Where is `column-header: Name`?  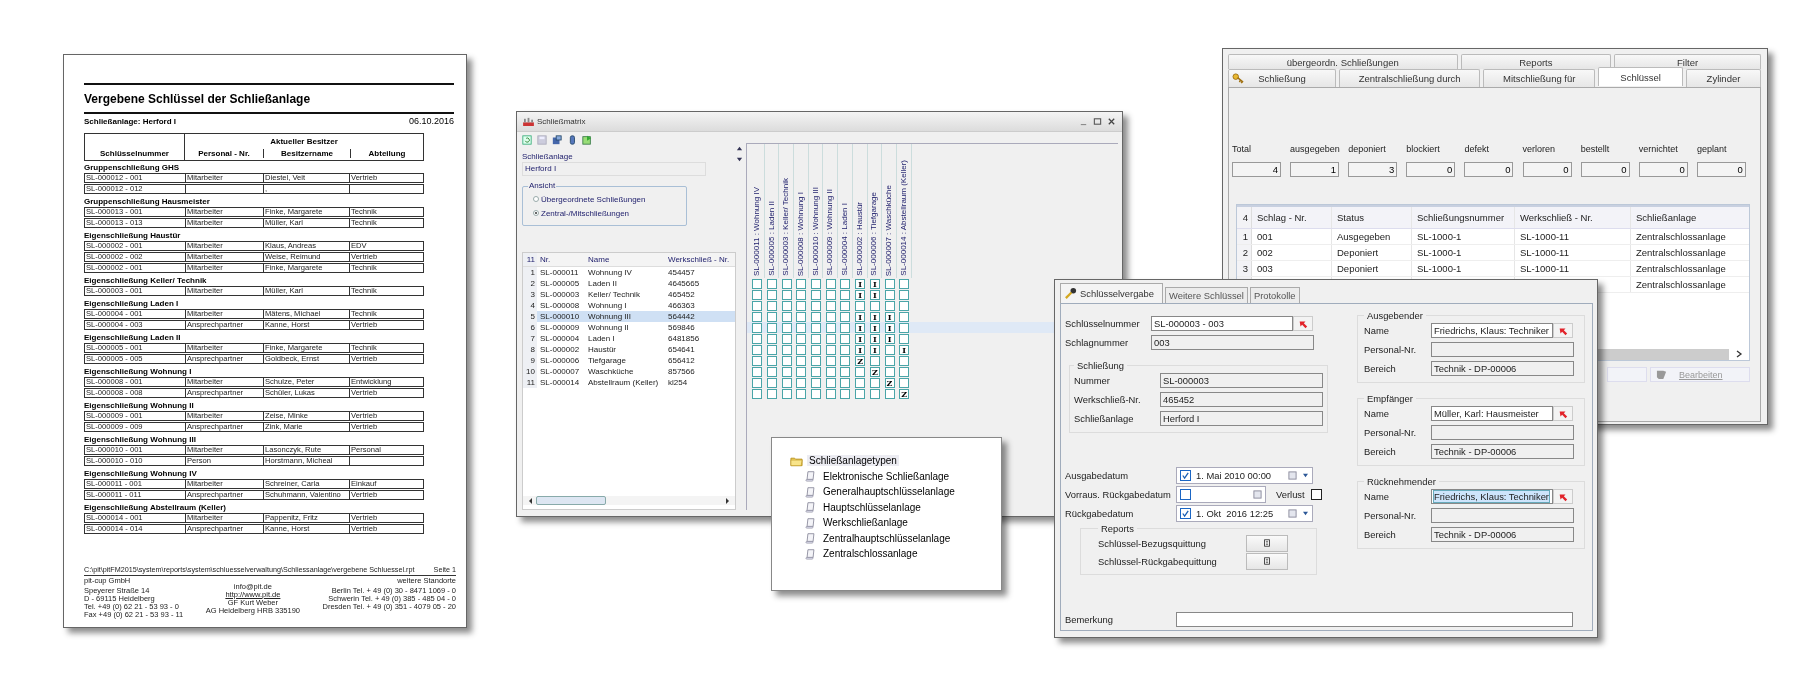 column-header: Name is located at coordinates (625, 259).